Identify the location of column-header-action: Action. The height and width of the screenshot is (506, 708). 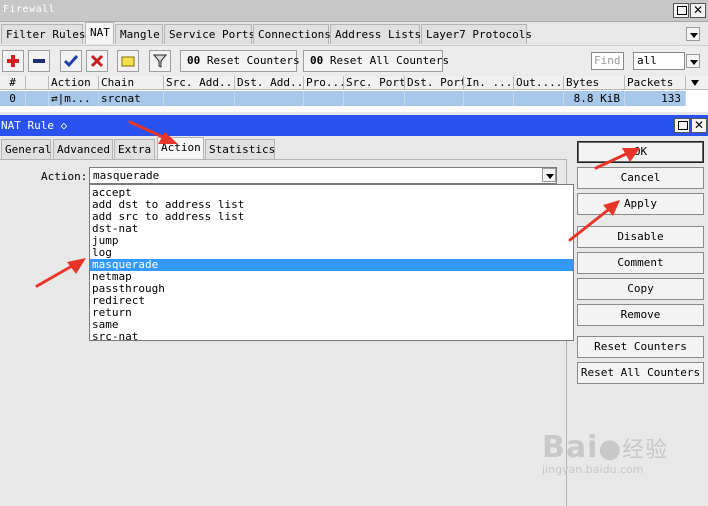
(74, 83).